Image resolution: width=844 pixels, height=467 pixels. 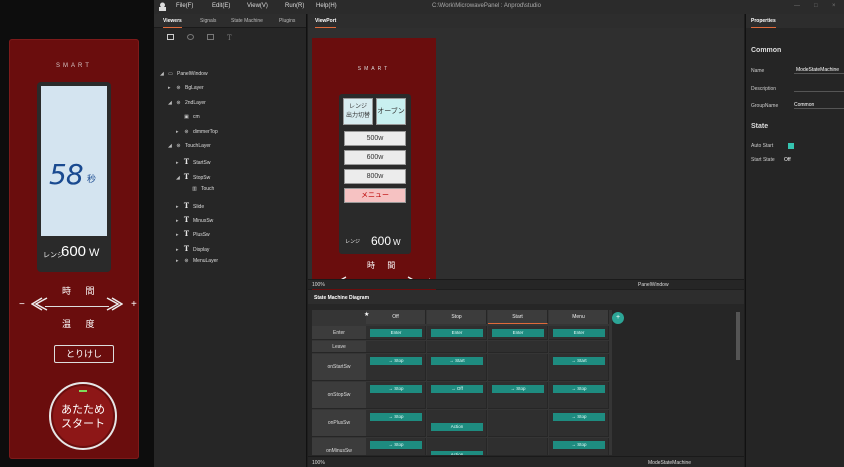 What do you see at coordinates (669, 463) in the screenshot?
I see `smd-machine-name: ModeStateMachine` at bounding box center [669, 463].